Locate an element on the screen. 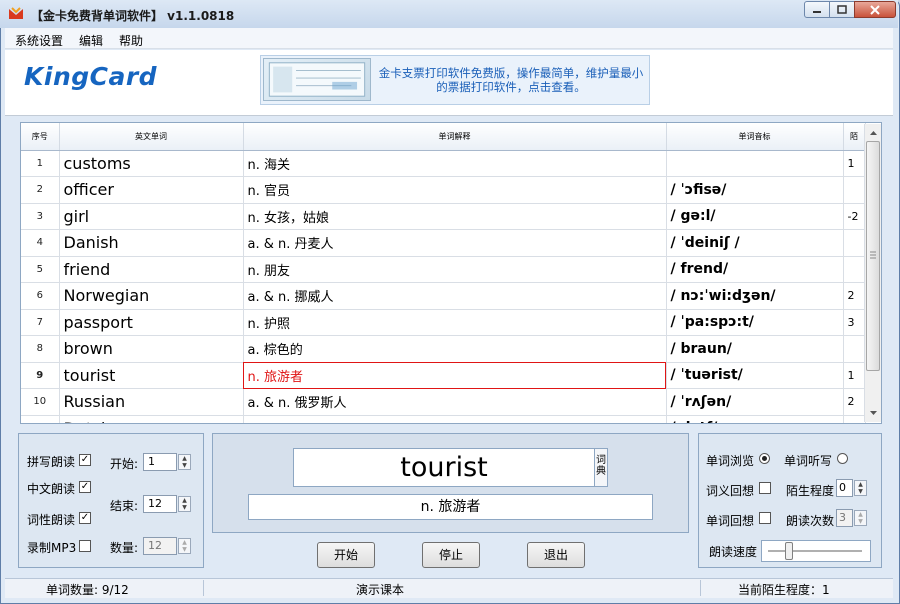  row-phonetic: / dʌtʃ/ is located at coordinates (755, 419).